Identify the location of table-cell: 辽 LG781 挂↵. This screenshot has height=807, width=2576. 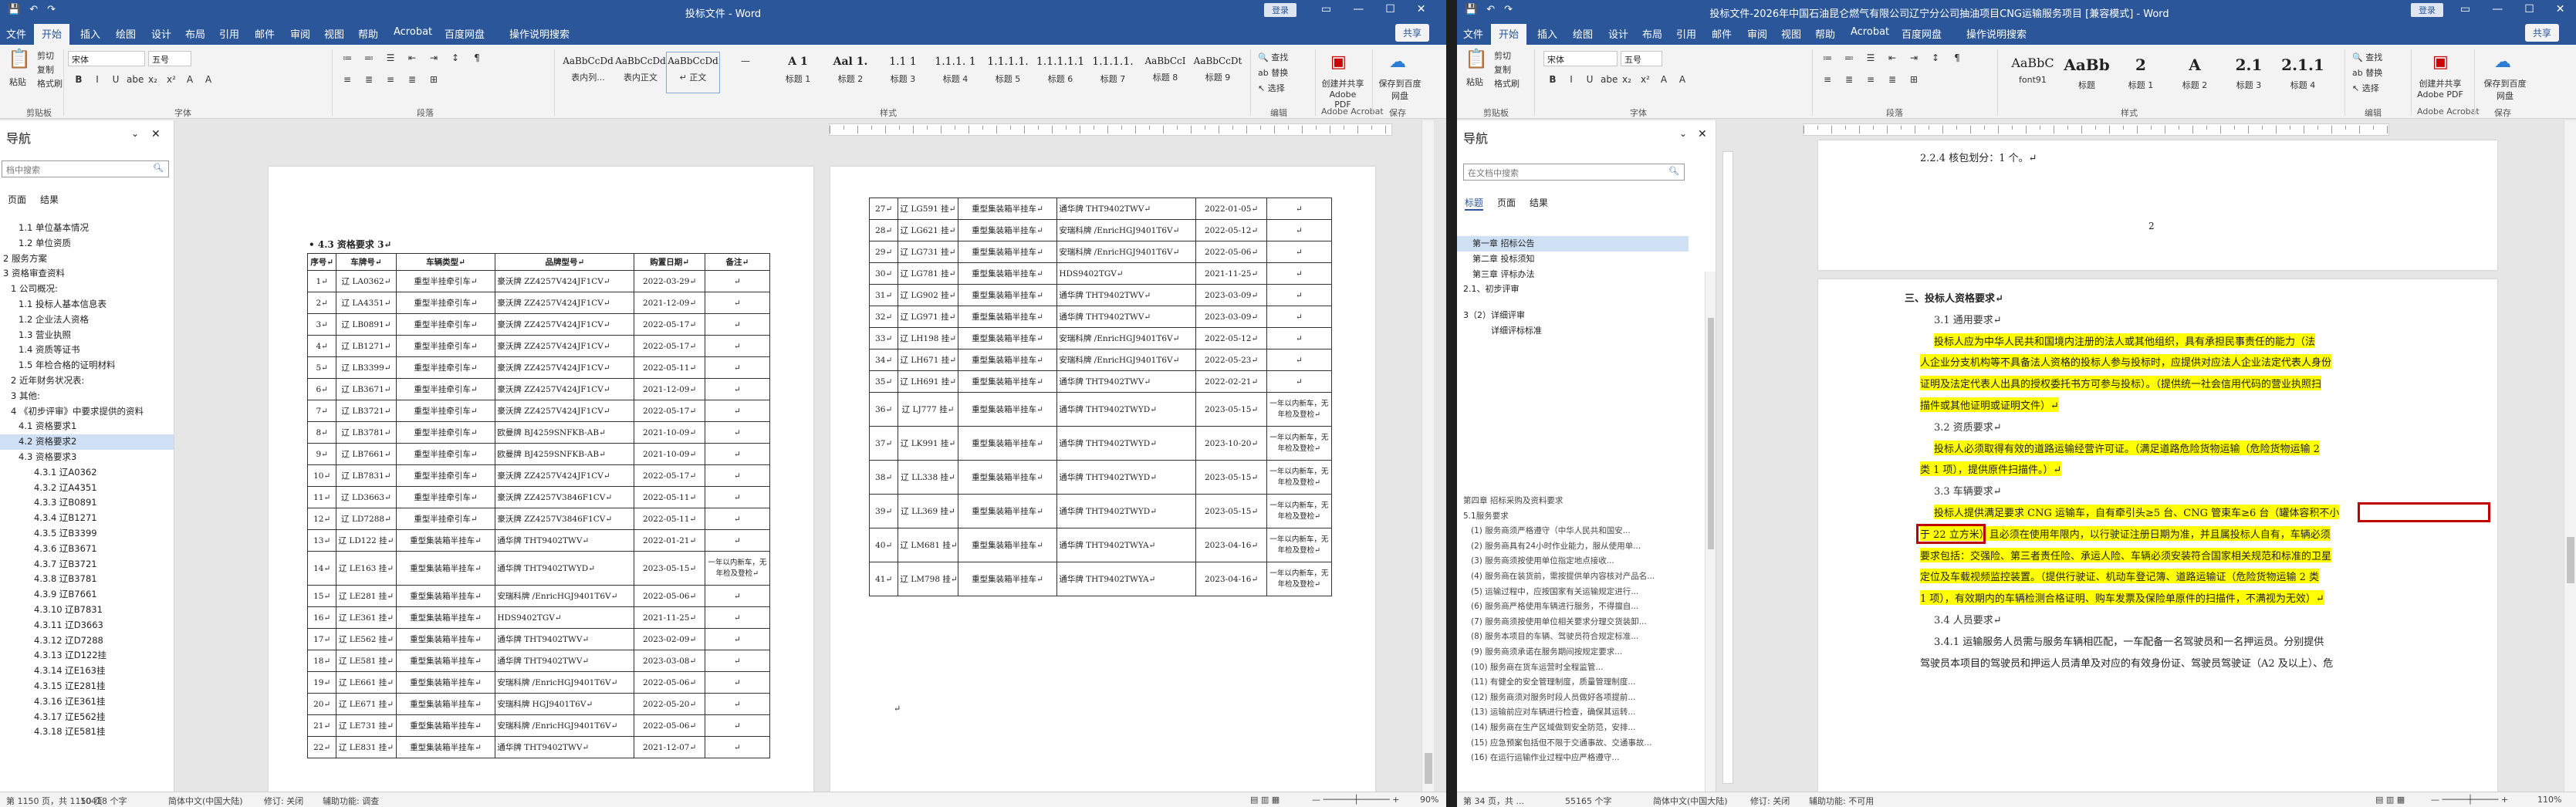
(928, 273).